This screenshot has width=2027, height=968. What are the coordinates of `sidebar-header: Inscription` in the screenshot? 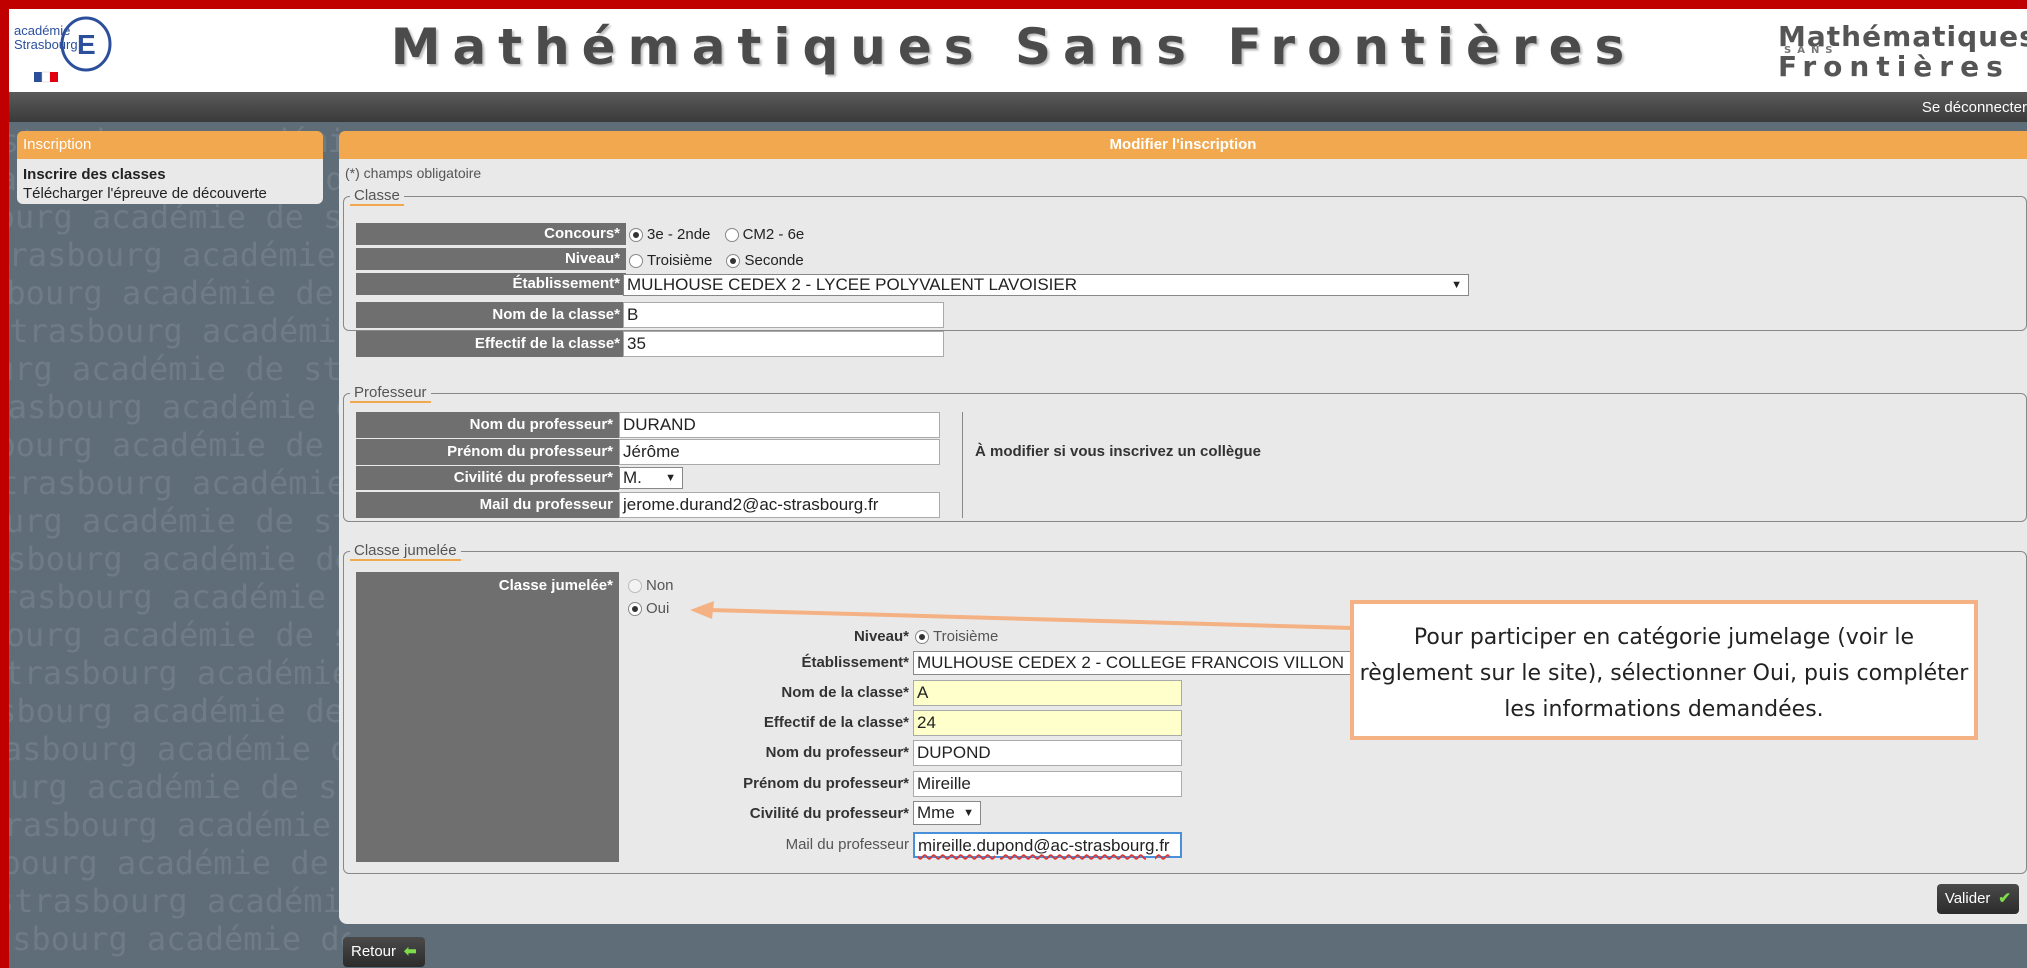 It's located at (170, 145).